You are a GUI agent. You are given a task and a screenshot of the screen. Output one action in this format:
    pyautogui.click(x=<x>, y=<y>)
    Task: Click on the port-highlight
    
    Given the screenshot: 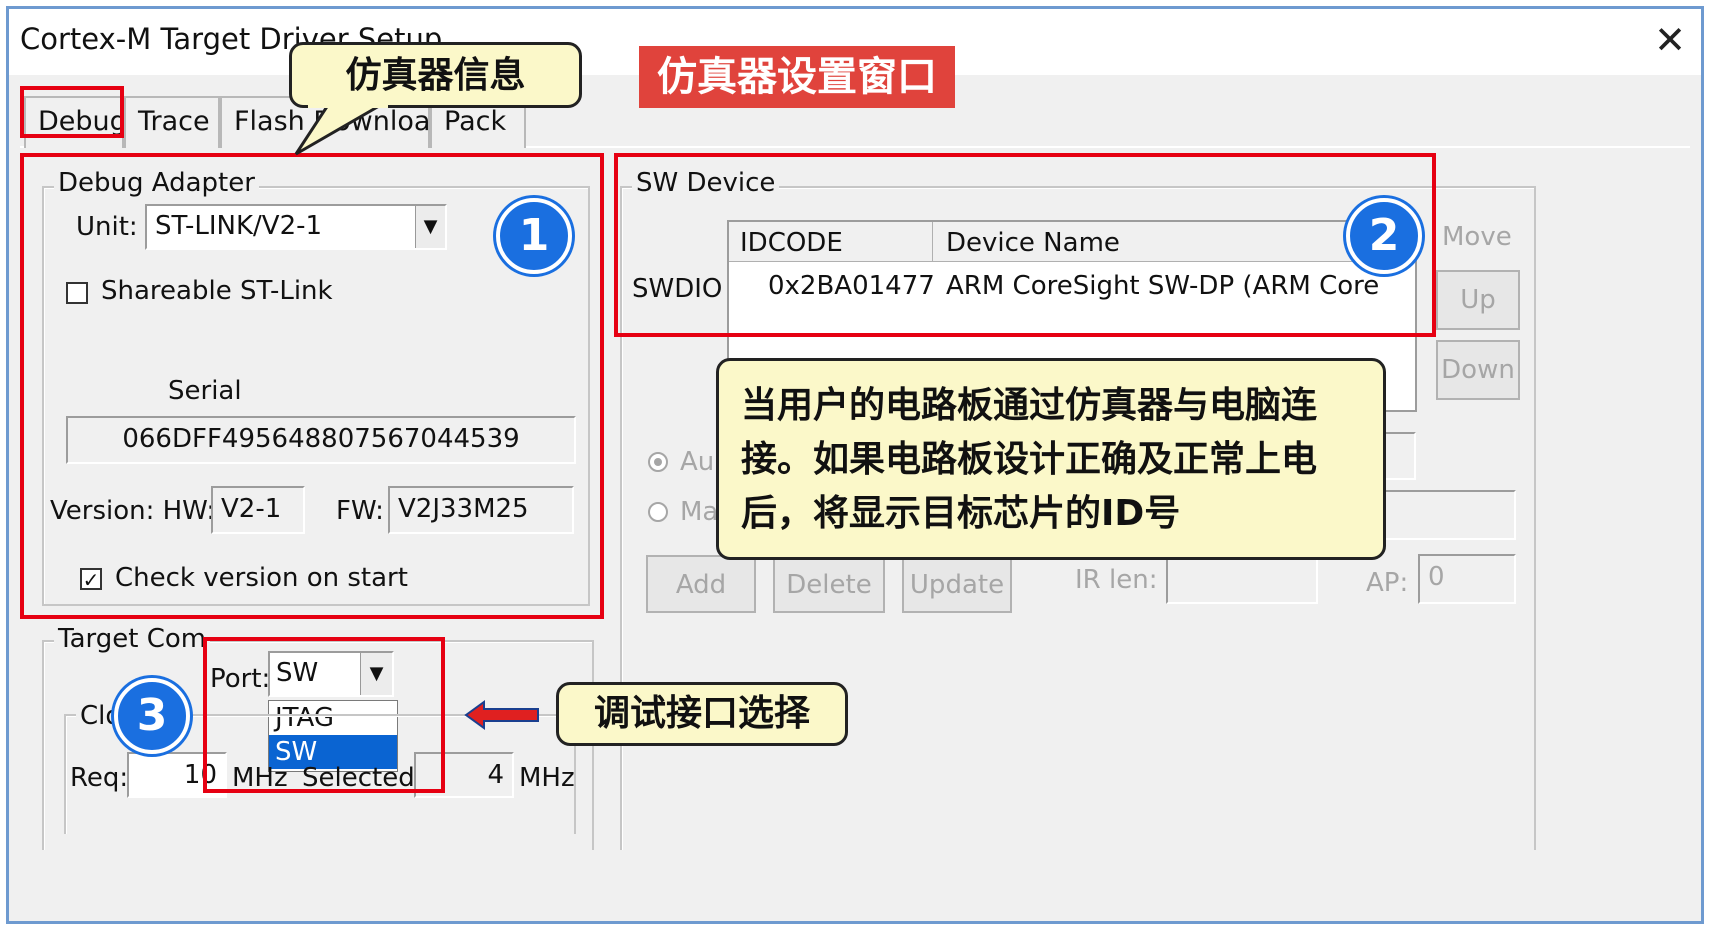 What is the action you would take?
    pyautogui.click(x=324, y=715)
    